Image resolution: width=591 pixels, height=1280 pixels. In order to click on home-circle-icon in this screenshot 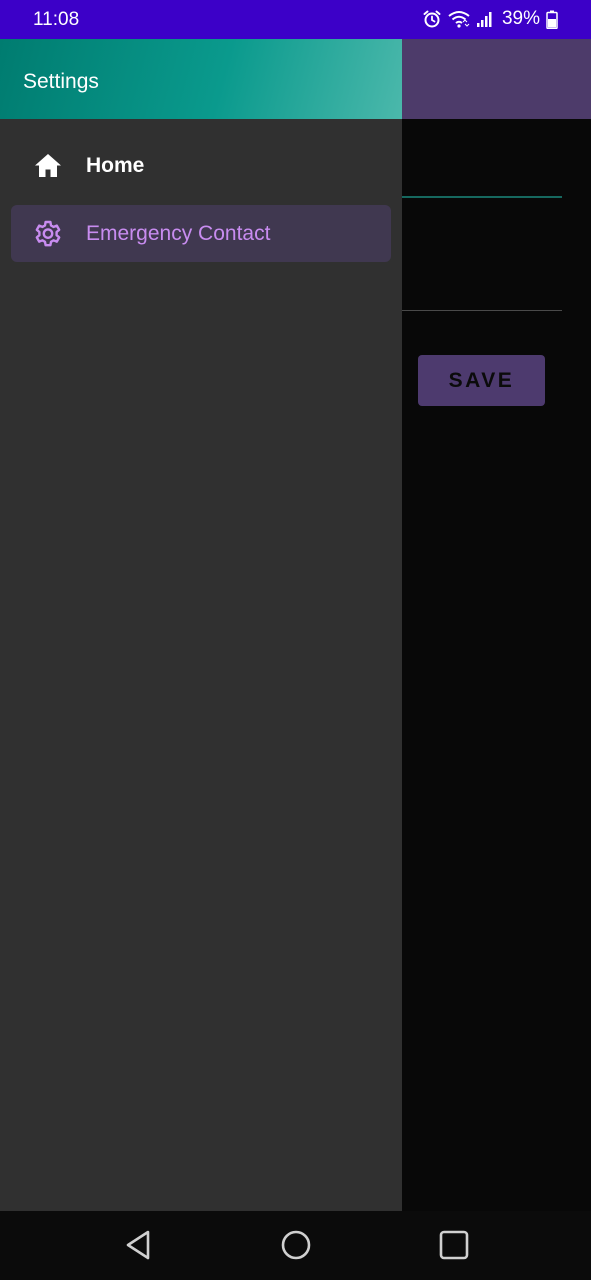, I will do `click(296, 1245)`.